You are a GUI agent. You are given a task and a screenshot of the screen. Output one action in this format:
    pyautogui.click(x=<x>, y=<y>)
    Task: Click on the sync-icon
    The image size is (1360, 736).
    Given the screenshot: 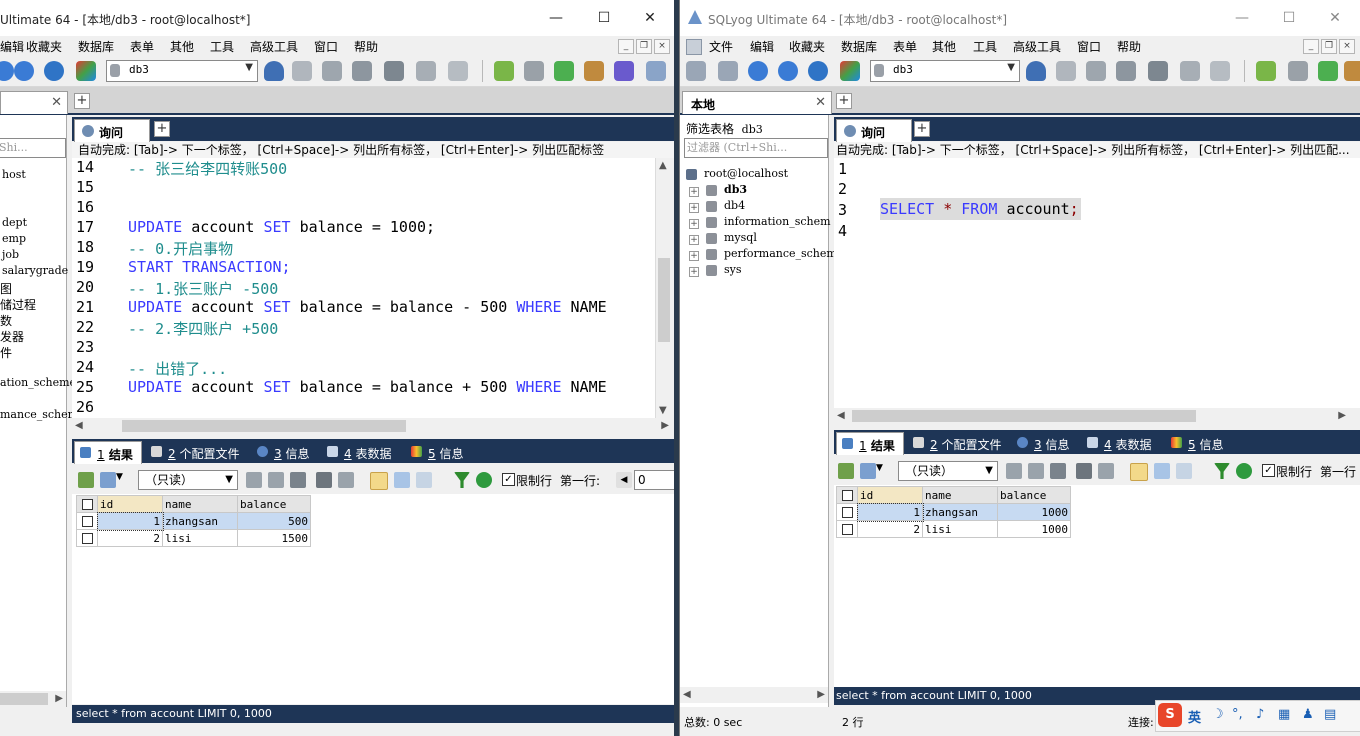 What is the action you would take?
    pyautogui.click(x=504, y=71)
    